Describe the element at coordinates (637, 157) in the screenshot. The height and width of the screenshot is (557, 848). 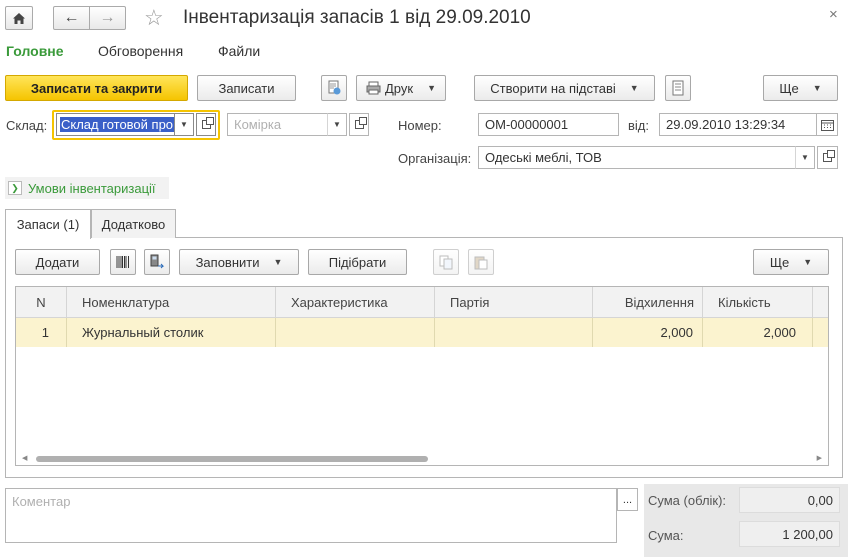
I see `organization-field: Одеські меблі, ТОВ` at that location.